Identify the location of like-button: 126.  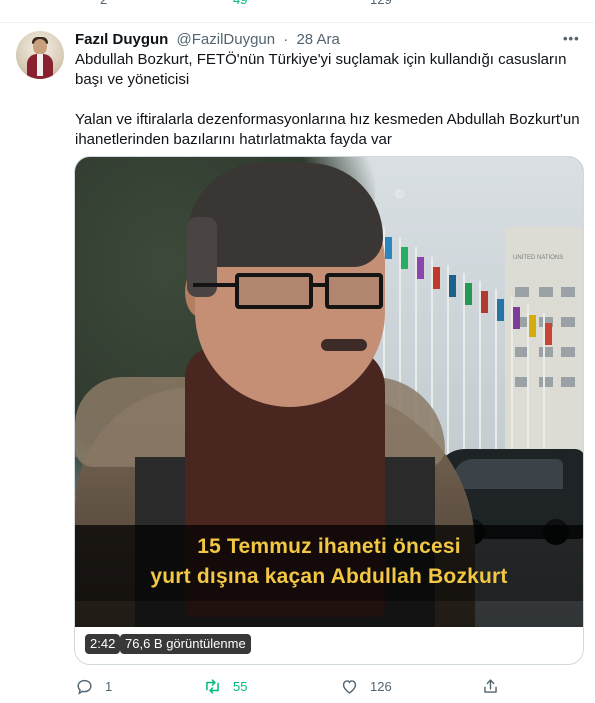
(366, 686).